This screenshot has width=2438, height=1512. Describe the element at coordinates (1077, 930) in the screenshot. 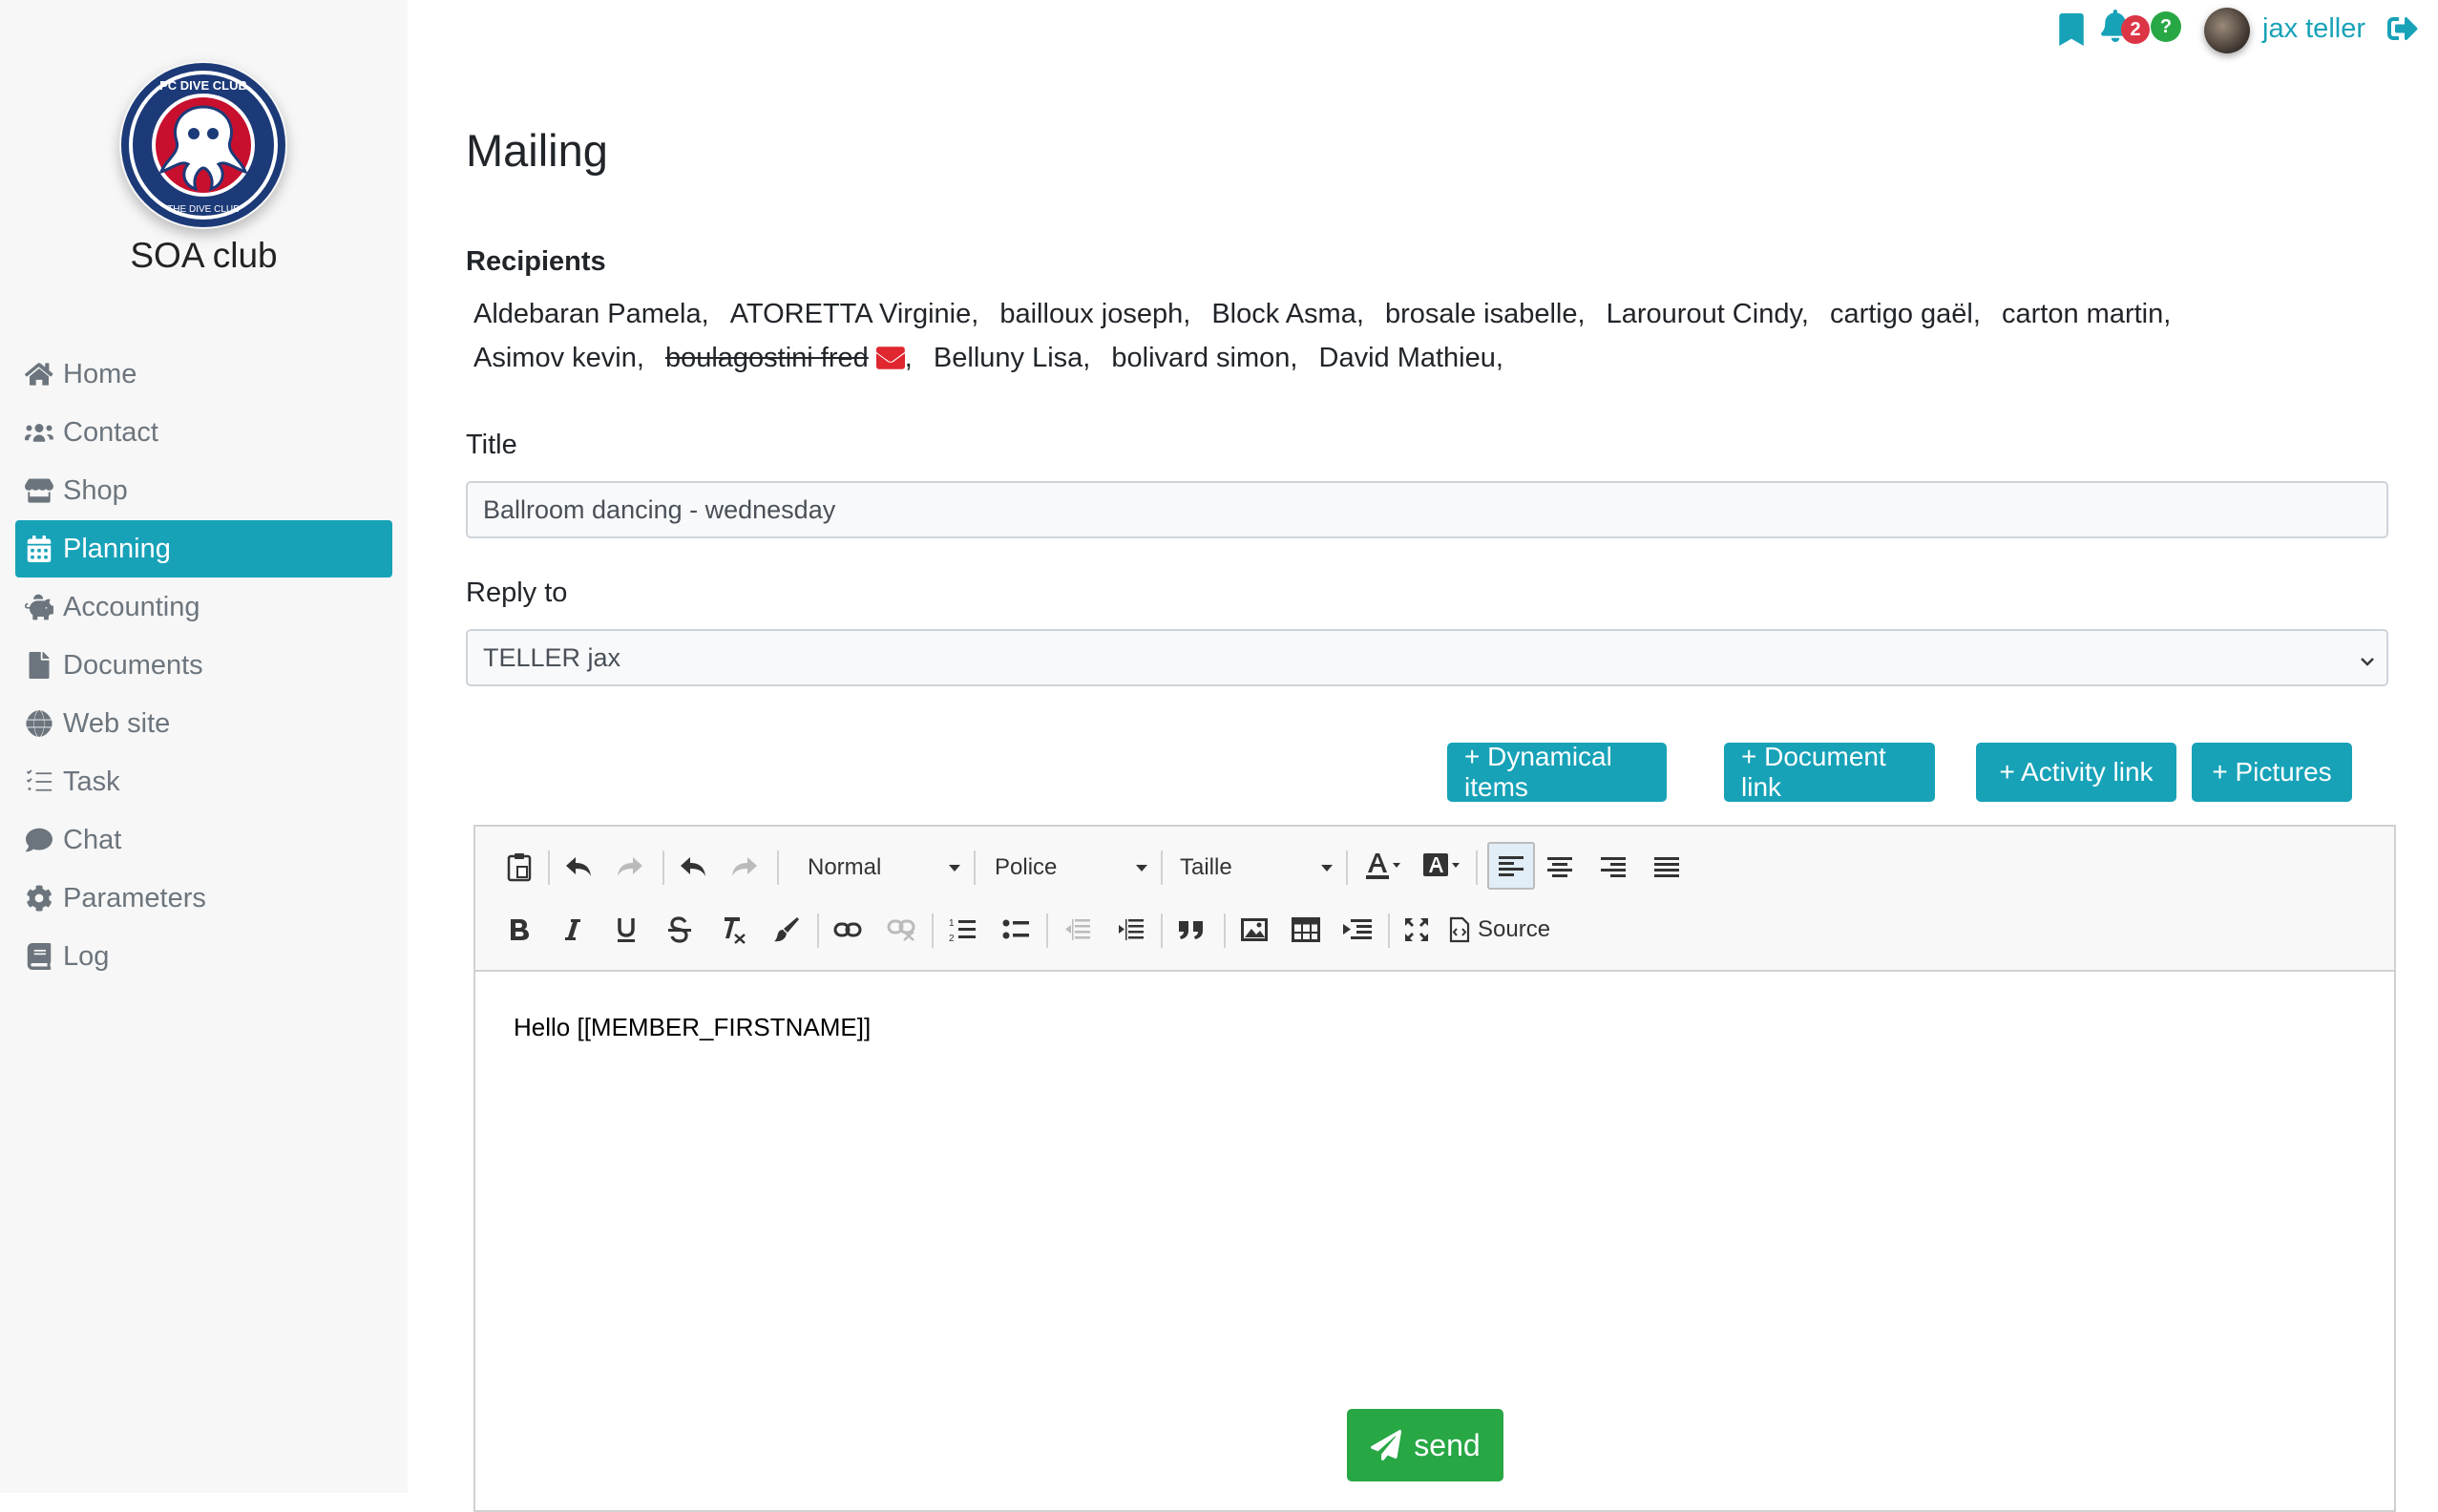

I see `outdent-icon` at that location.